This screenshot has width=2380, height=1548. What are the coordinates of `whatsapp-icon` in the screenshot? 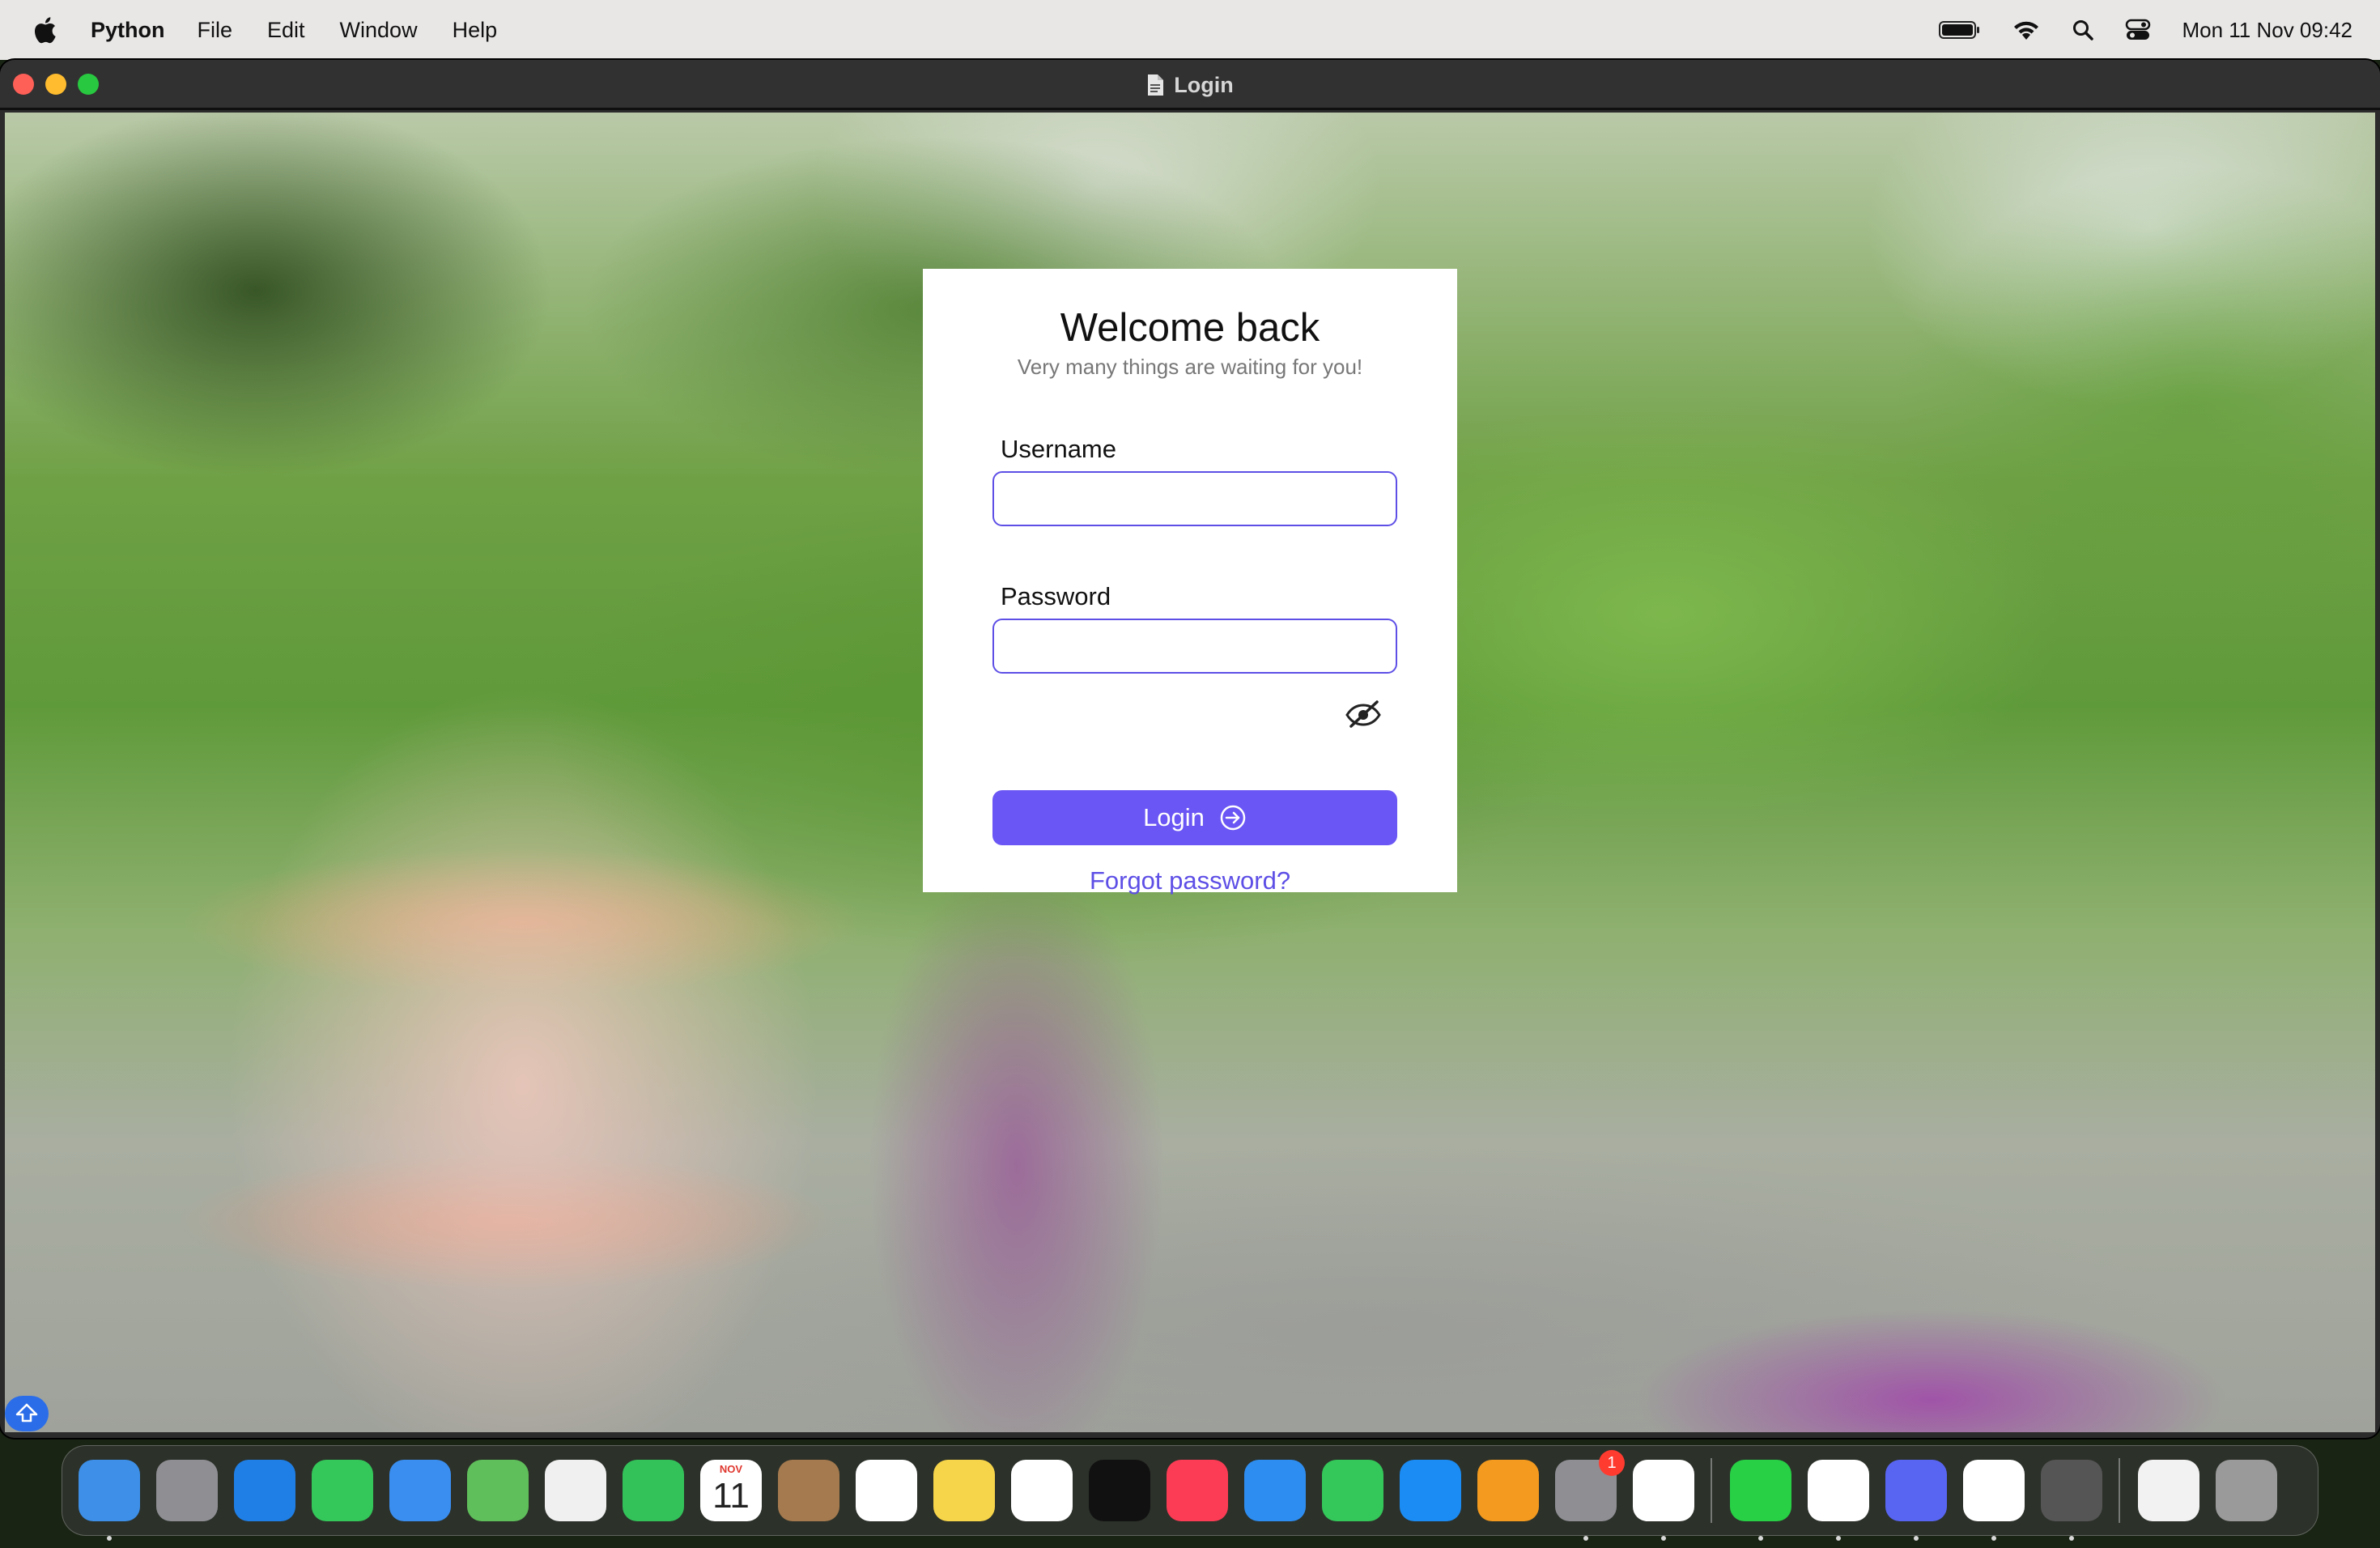 It's located at (1761, 1501).